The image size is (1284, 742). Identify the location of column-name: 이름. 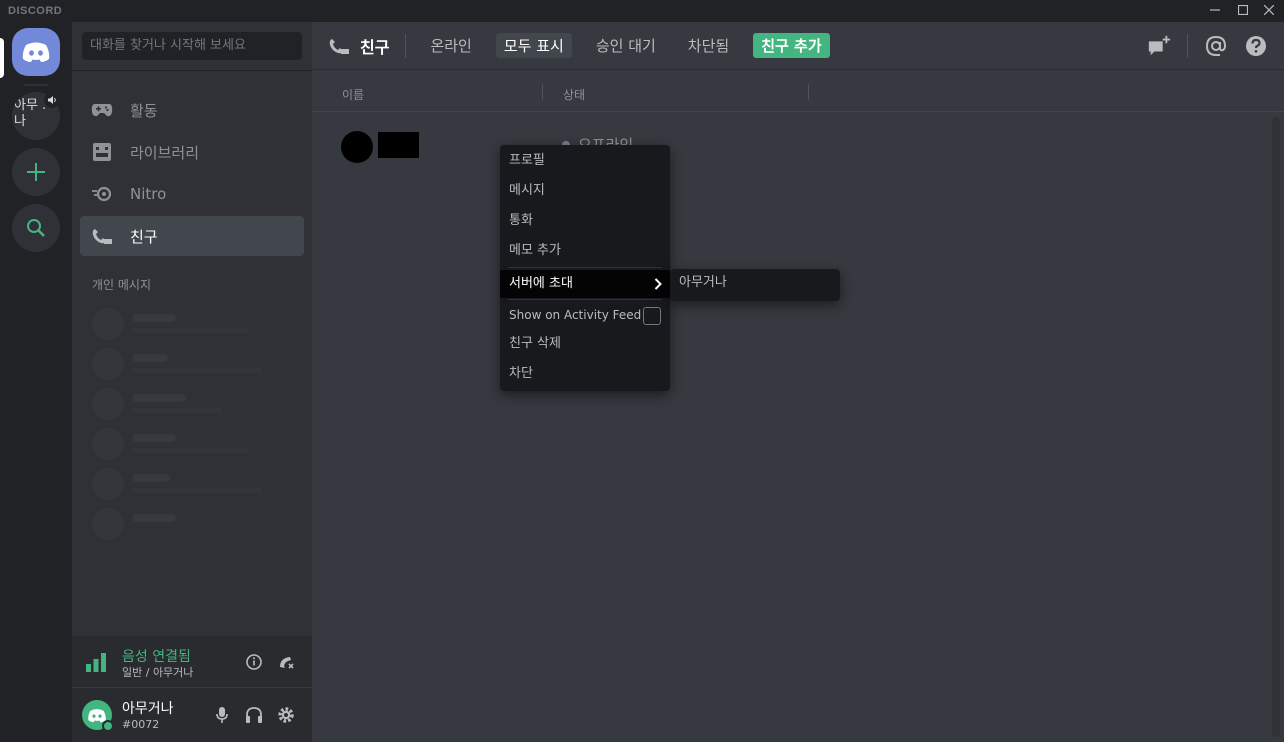
(353, 94).